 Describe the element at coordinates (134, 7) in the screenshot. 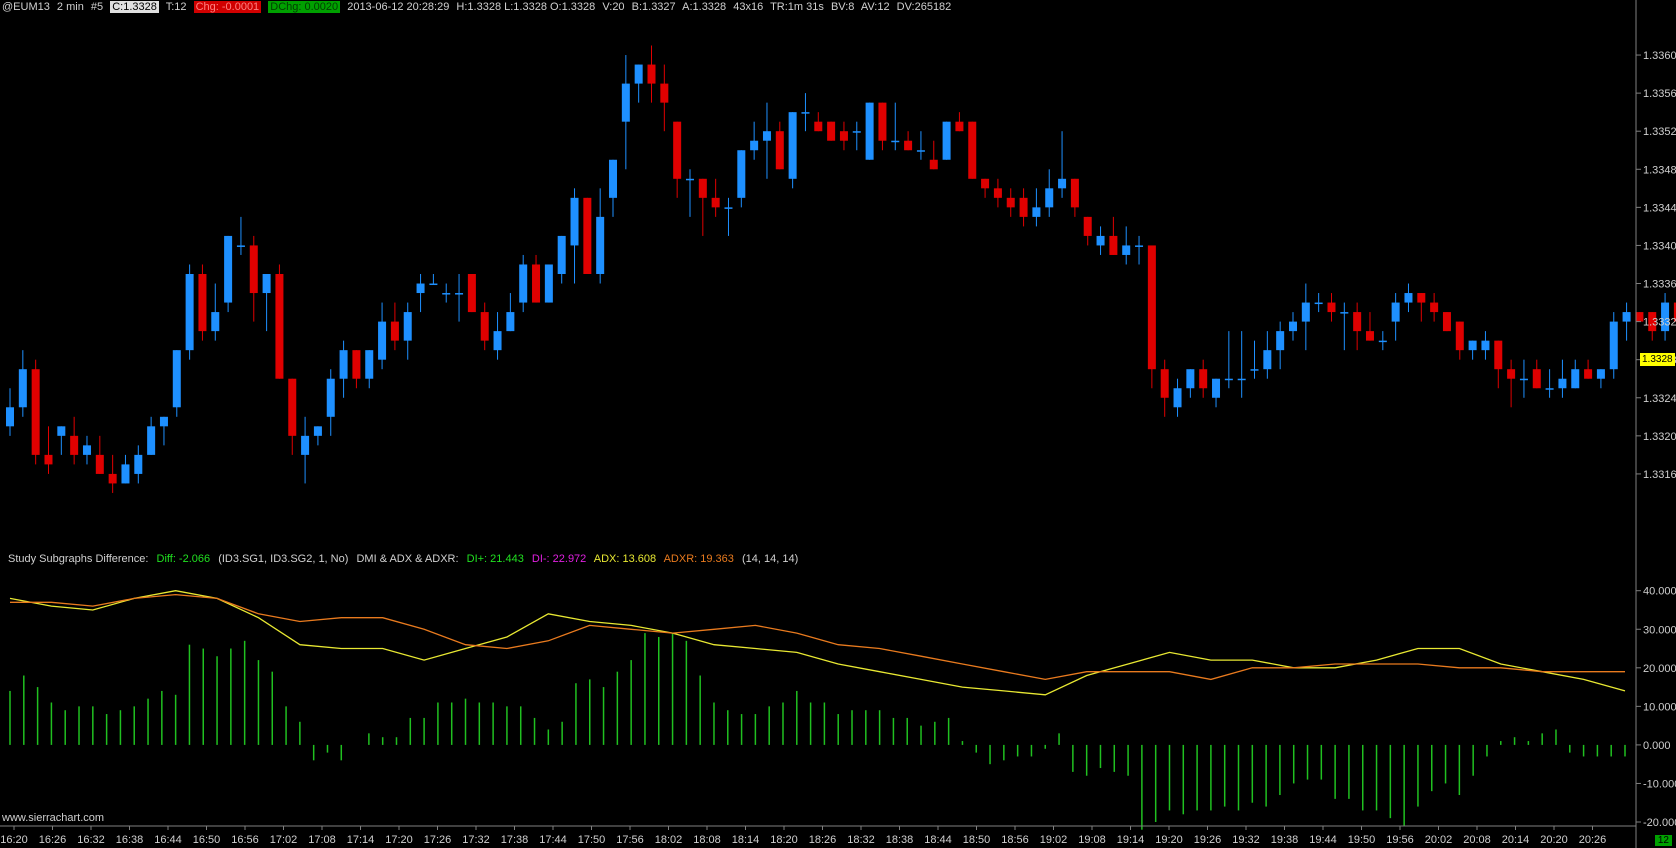

I see `close-value: C:1.3328` at that location.